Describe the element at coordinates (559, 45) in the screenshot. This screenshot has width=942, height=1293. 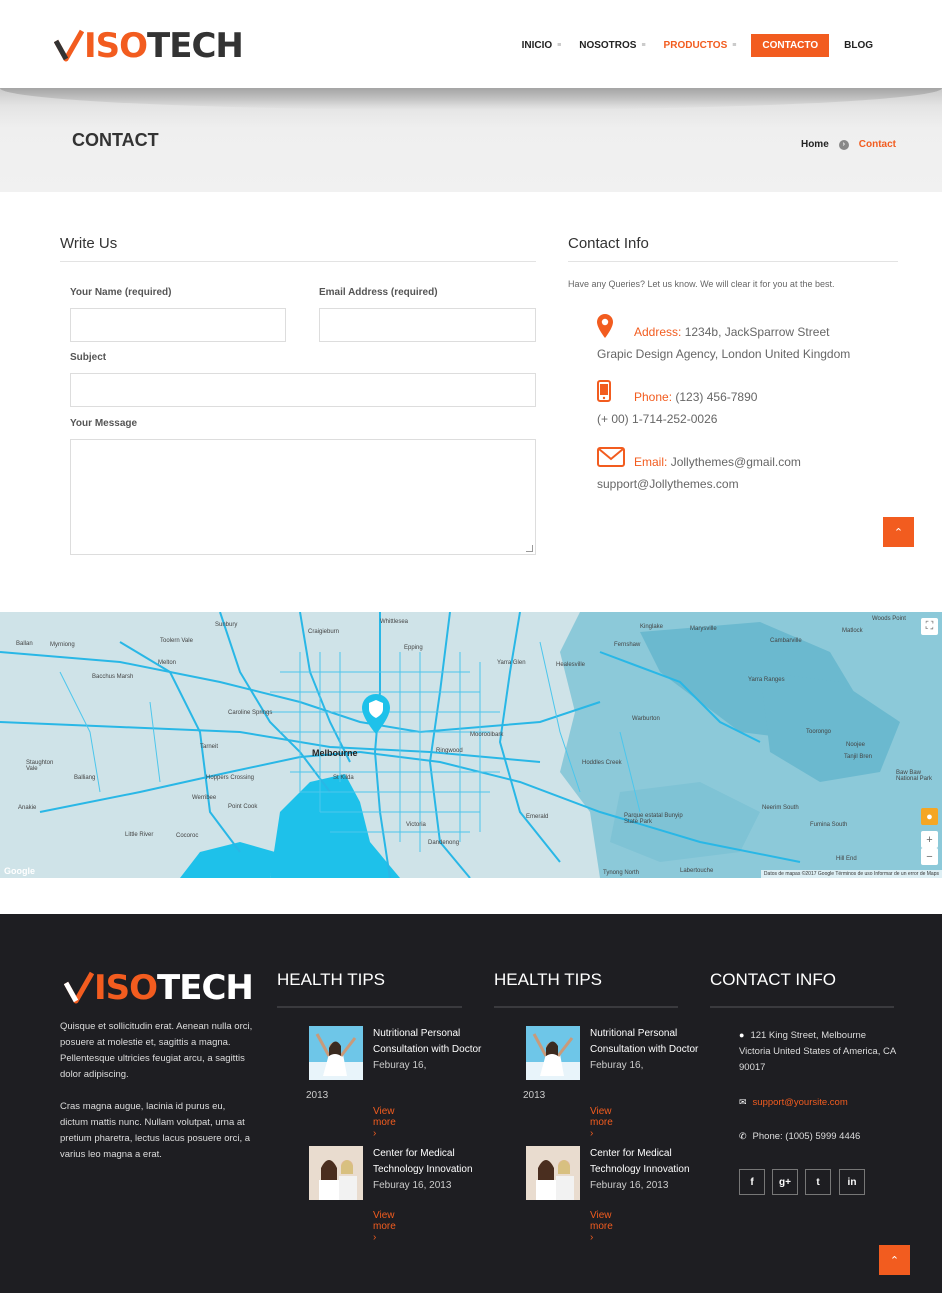
I see `dropdown-icon: ≡` at that location.